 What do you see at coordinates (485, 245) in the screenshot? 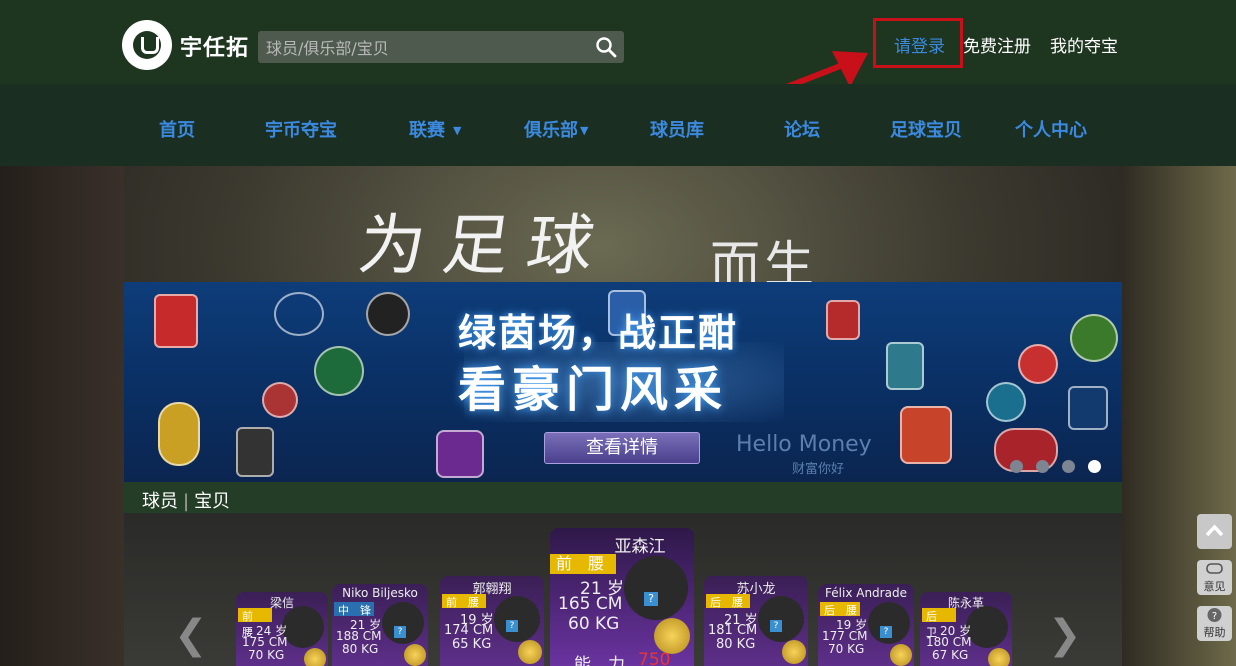
I see `hero-slogan: 为足球` at bounding box center [485, 245].